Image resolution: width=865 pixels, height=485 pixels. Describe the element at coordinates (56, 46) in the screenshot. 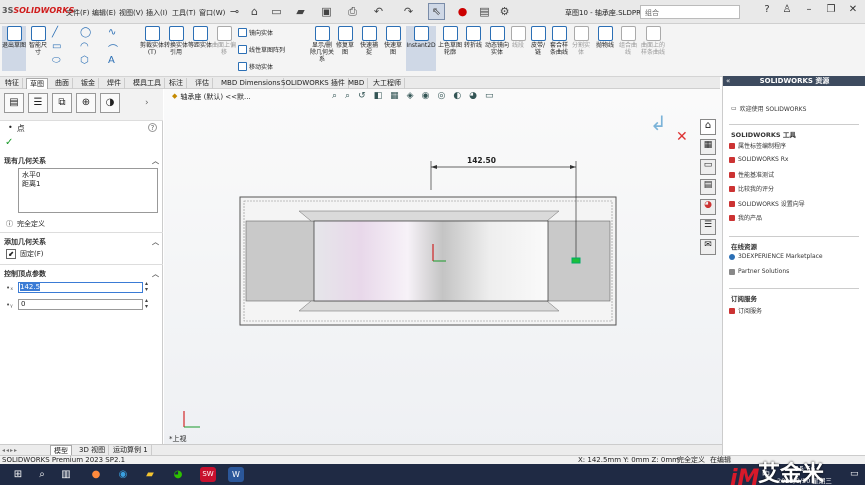

I see `rectangle-icon: ▭` at that location.